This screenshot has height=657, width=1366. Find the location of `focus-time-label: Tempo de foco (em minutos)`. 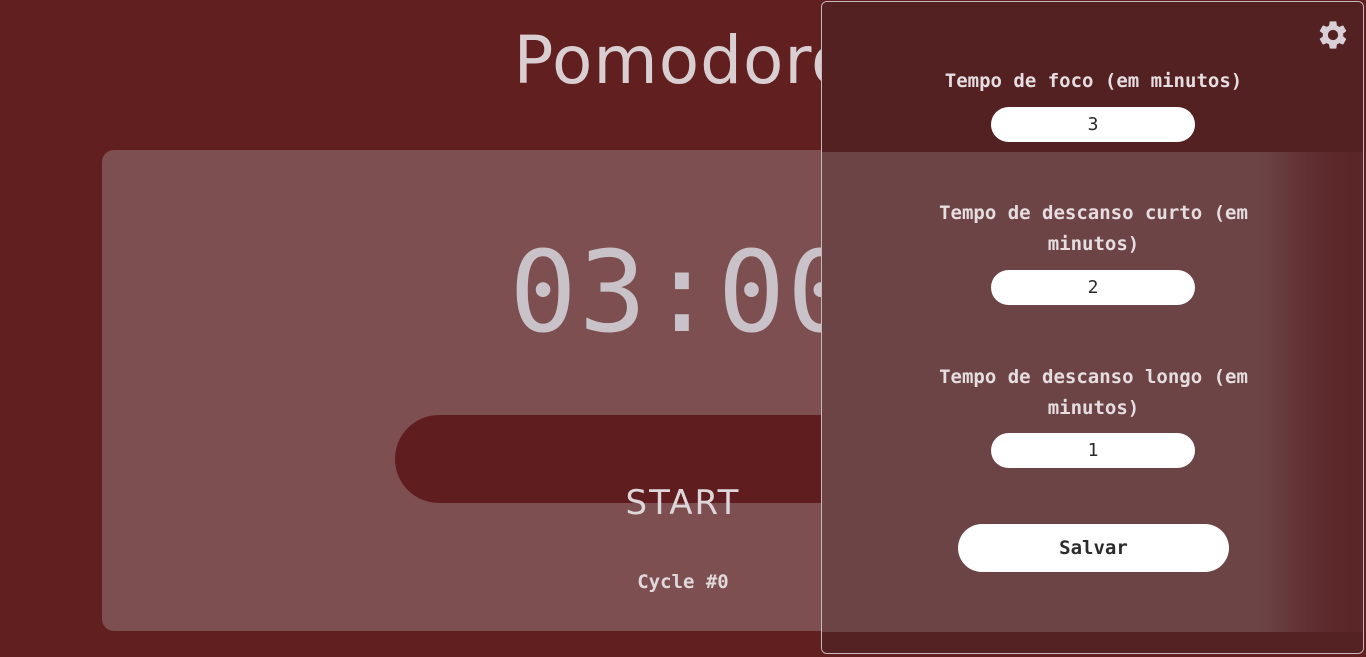

focus-time-label: Tempo de foco (em minutos) is located at coordinates (1093, 81).